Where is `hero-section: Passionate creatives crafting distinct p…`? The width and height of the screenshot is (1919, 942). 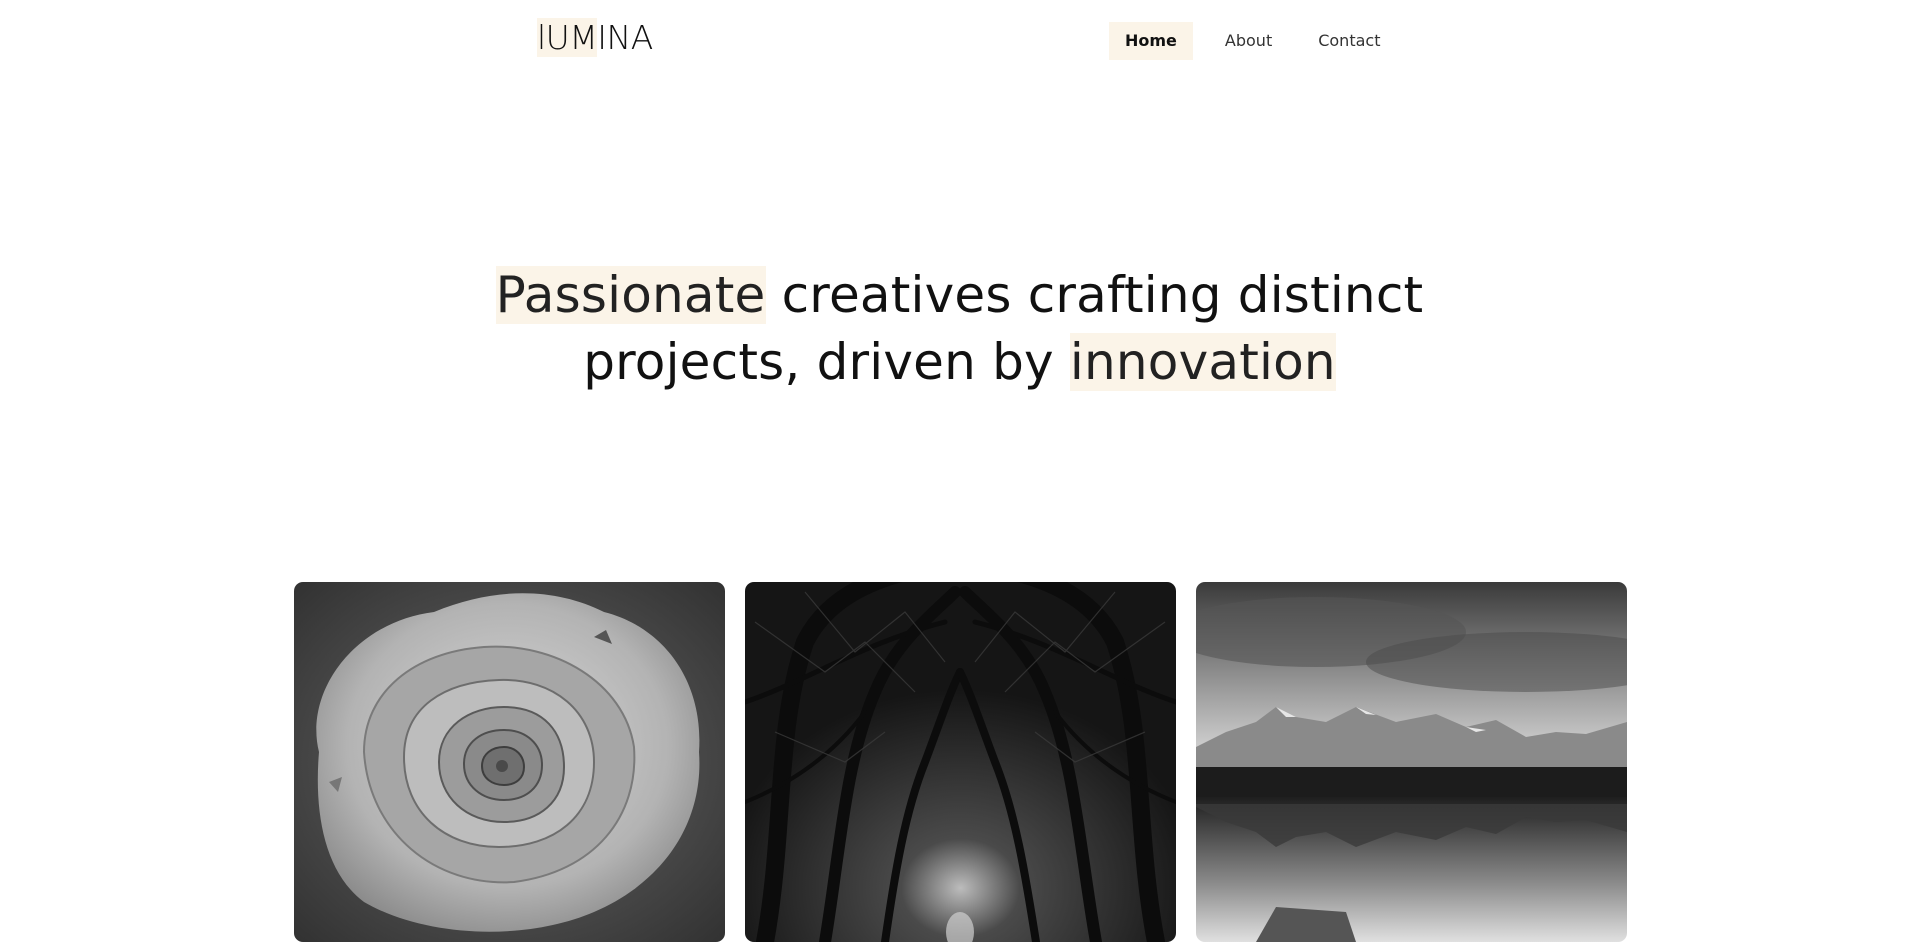
hero-section: Passionate creatives crafting distinct p… is located at coordinates (959, 329).